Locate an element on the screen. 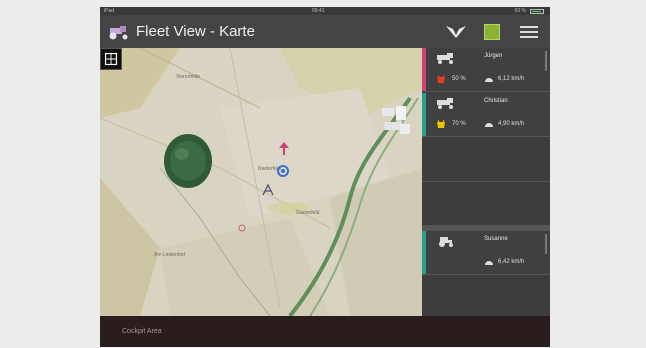 The image size is (646, 348). vehicle-speed: 6,12 km/h is located at coordinates (511, 79).